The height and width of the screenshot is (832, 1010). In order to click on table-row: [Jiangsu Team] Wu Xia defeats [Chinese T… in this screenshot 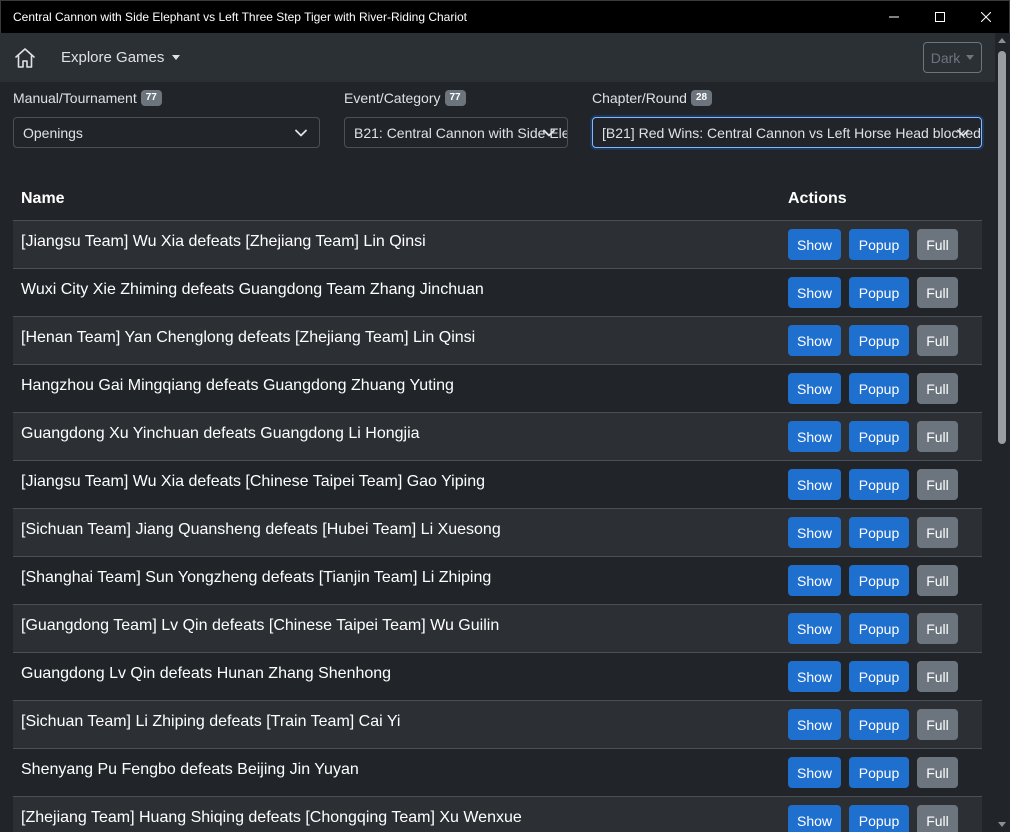, I will do `click(497, 485)`.